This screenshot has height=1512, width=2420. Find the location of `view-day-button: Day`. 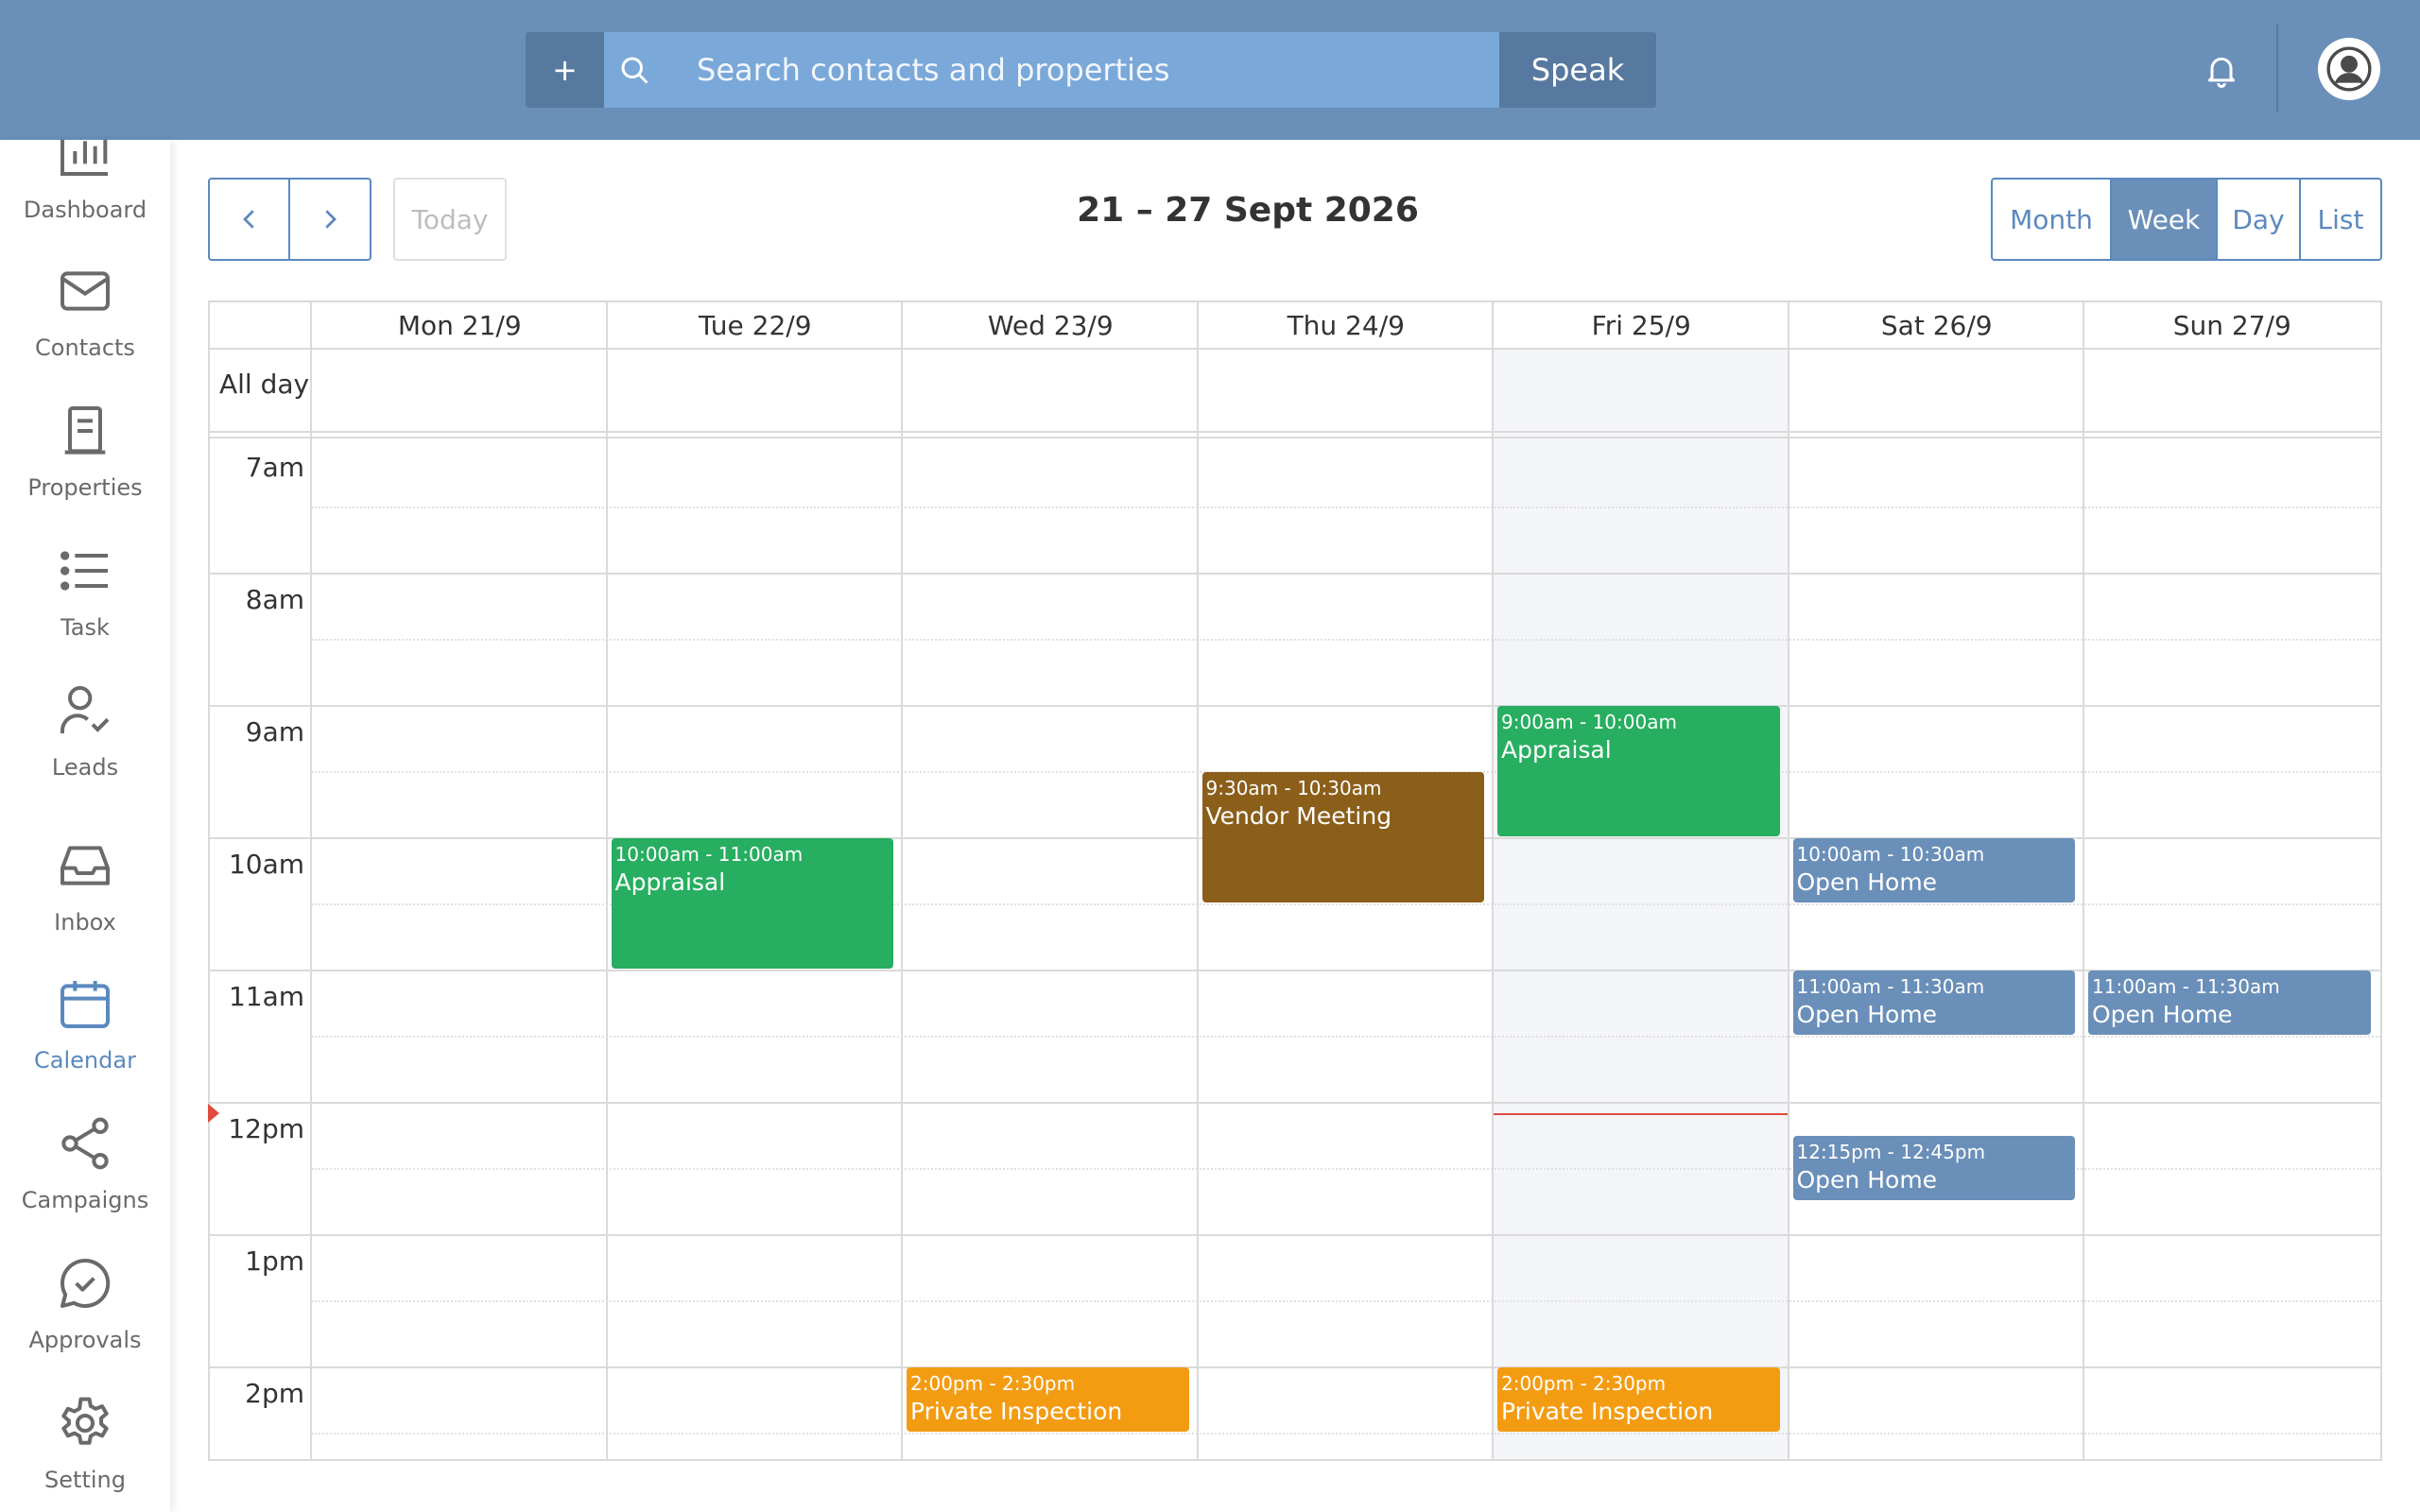

view-day-button: Day is located at coordinates (2259, 219).